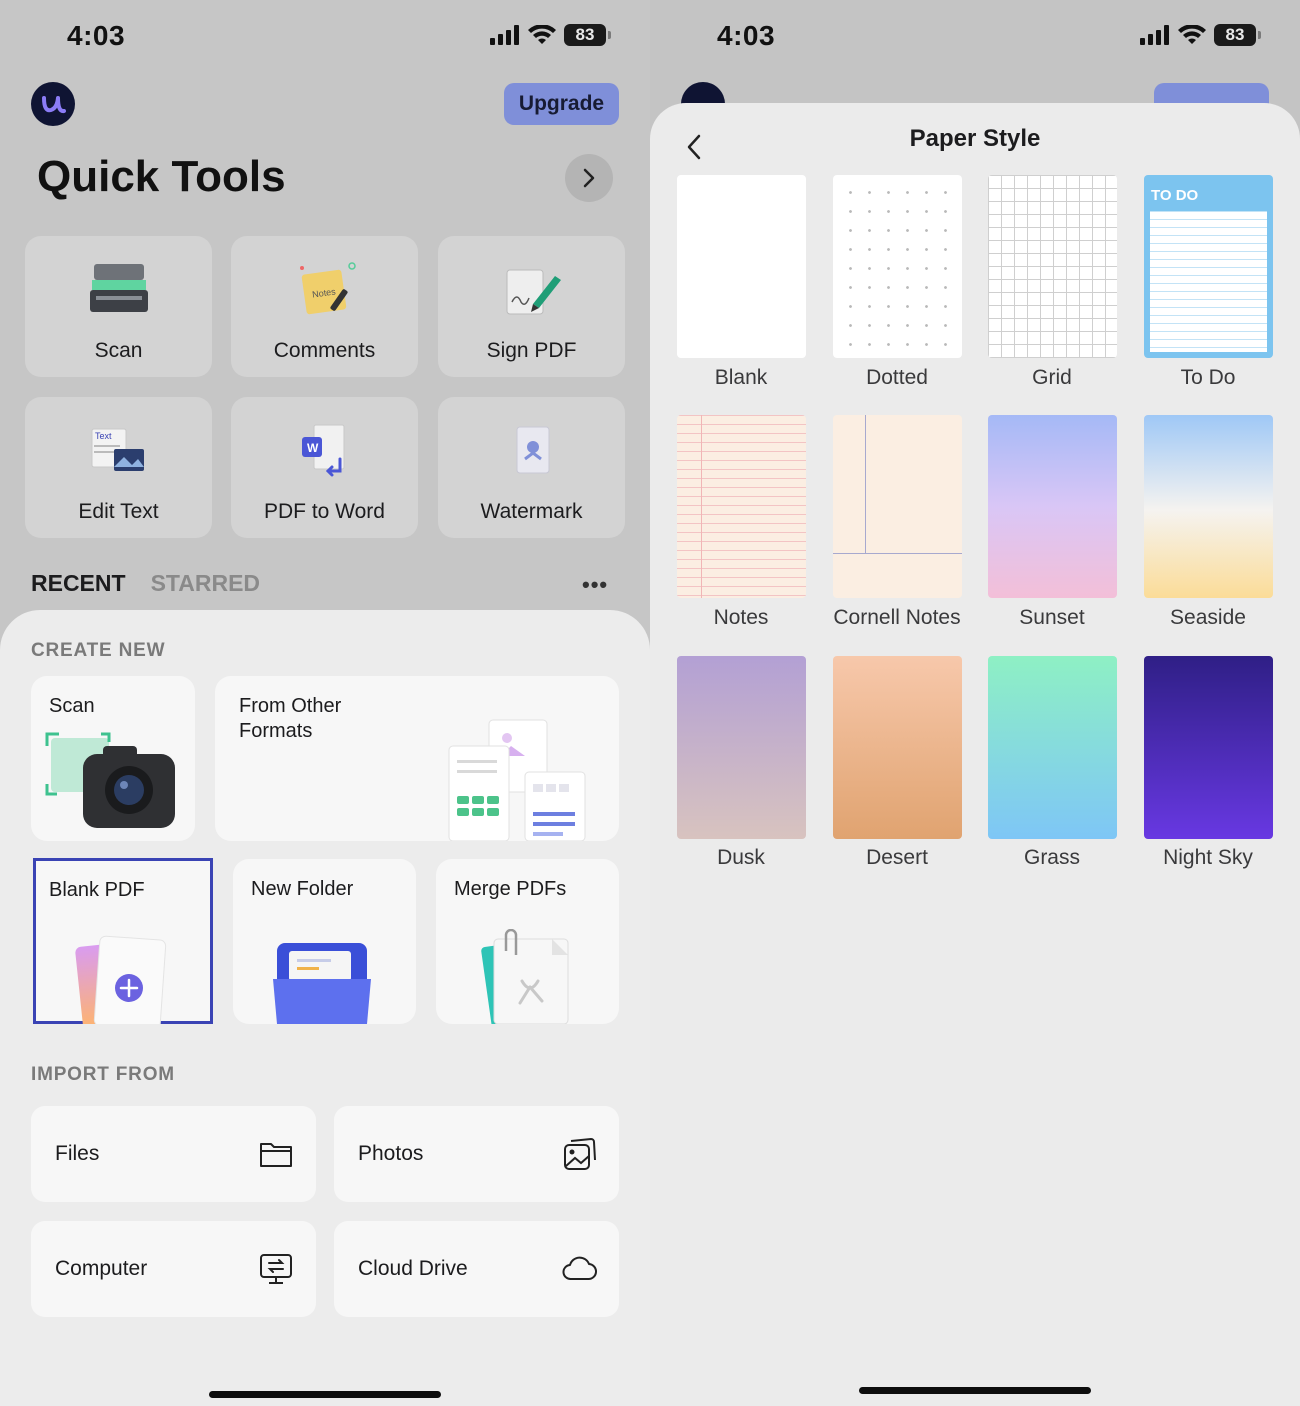  Describe the element at coordinates (327, 288) in the screenshot. I see `notes-comment-icon: Notes` at that location.